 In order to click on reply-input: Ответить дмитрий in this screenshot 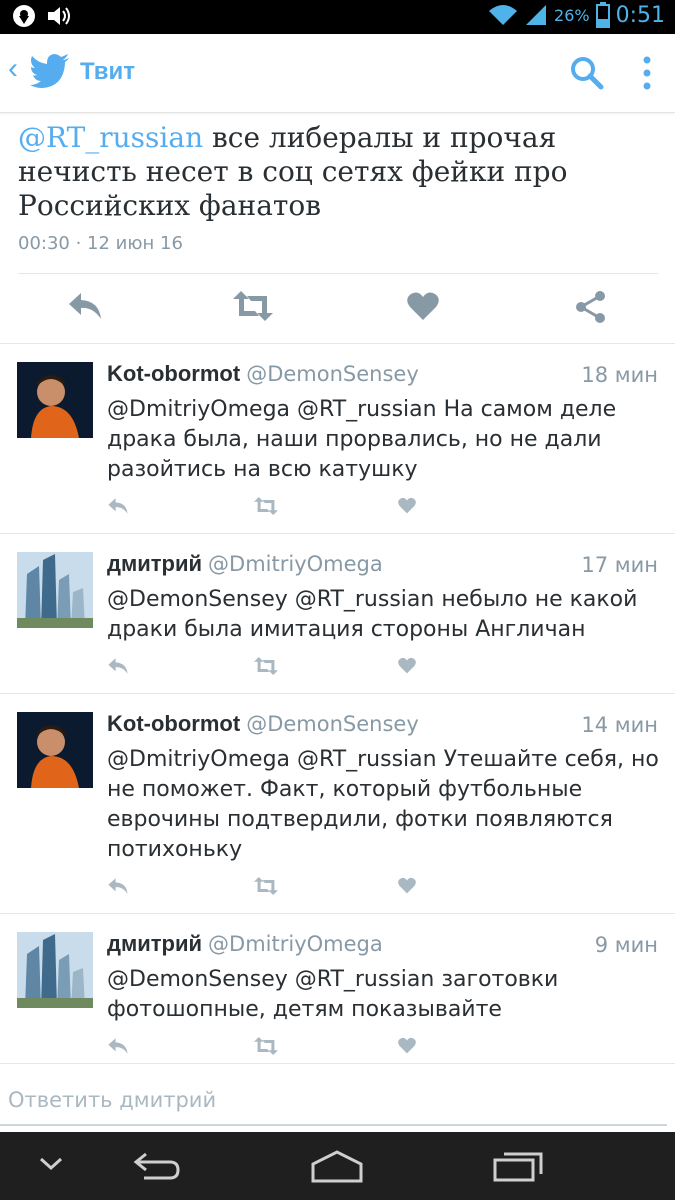, I will do `click(337, 1099)`.